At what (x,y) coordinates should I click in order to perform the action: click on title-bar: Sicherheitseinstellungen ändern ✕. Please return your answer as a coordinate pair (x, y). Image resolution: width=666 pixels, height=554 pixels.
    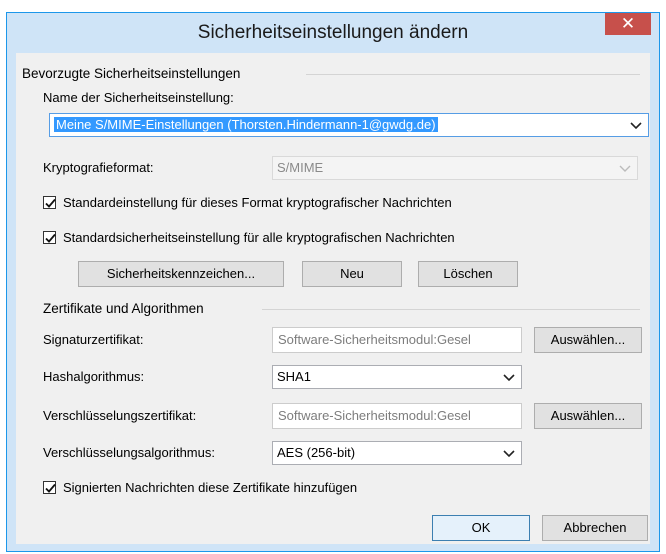
    Looking at the image, I should click on (333, 33).